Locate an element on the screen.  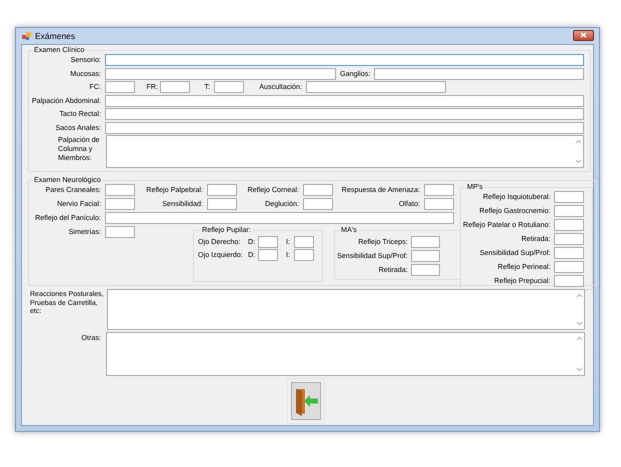
close-icon is located at coordinates (583, 35).